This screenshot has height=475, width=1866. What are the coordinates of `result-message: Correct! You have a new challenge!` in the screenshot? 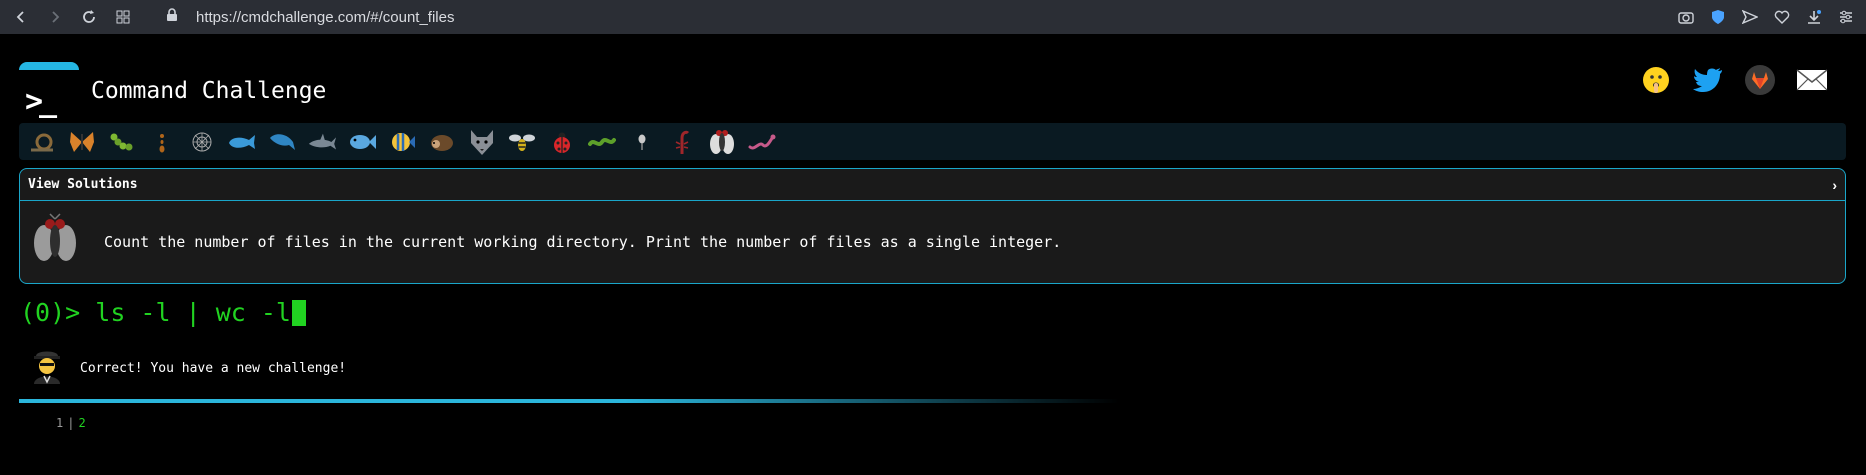 It's located at (188, 368).